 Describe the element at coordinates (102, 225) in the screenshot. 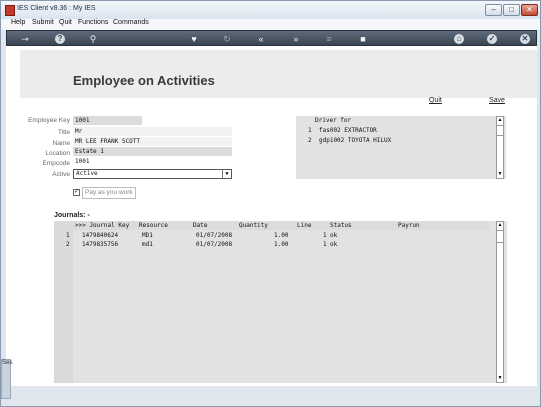

I see `column-header-journal-key: >>> Journal Key` at that location.